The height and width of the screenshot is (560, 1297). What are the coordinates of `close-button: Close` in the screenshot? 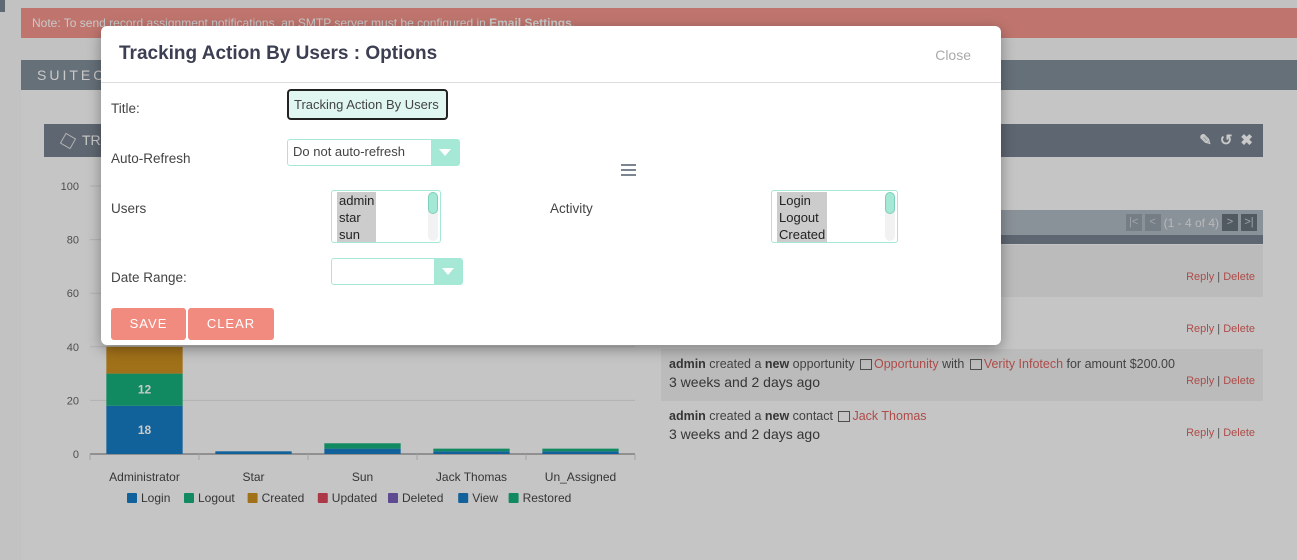 It's located at (953, 55).